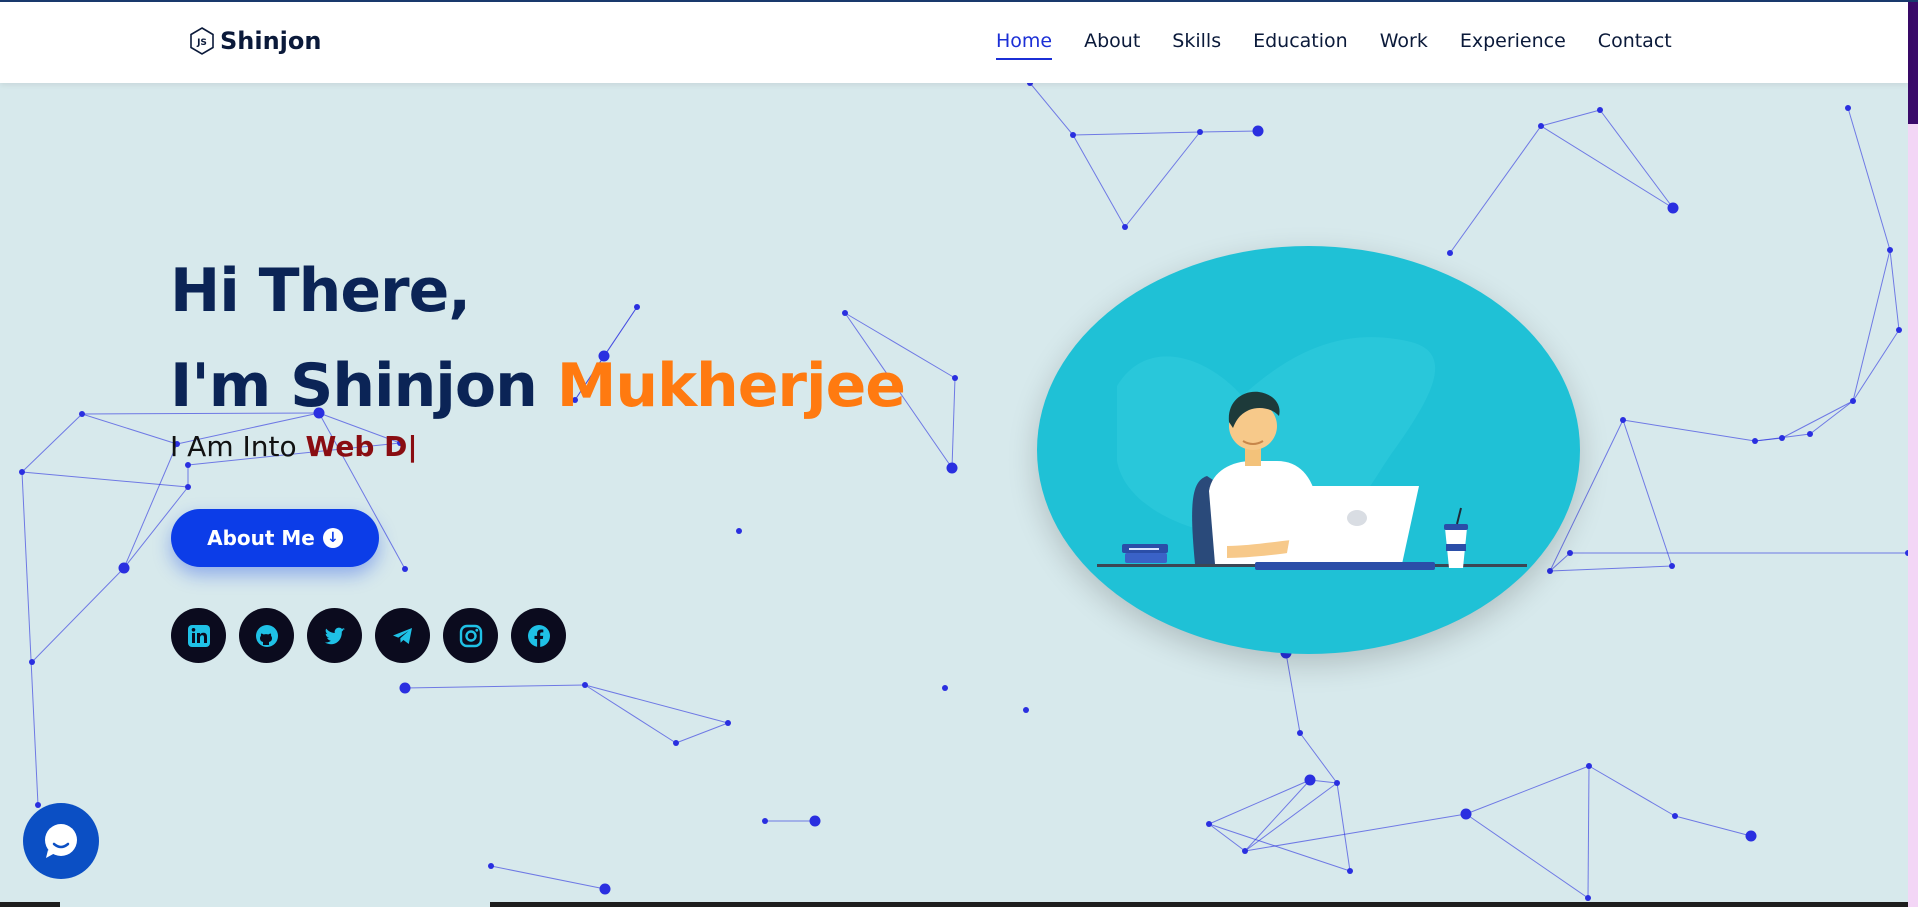  Describe the element at coordinates (537, 446) in the screenshot. I see `typing-line: I Am Into Web D|` at that location.